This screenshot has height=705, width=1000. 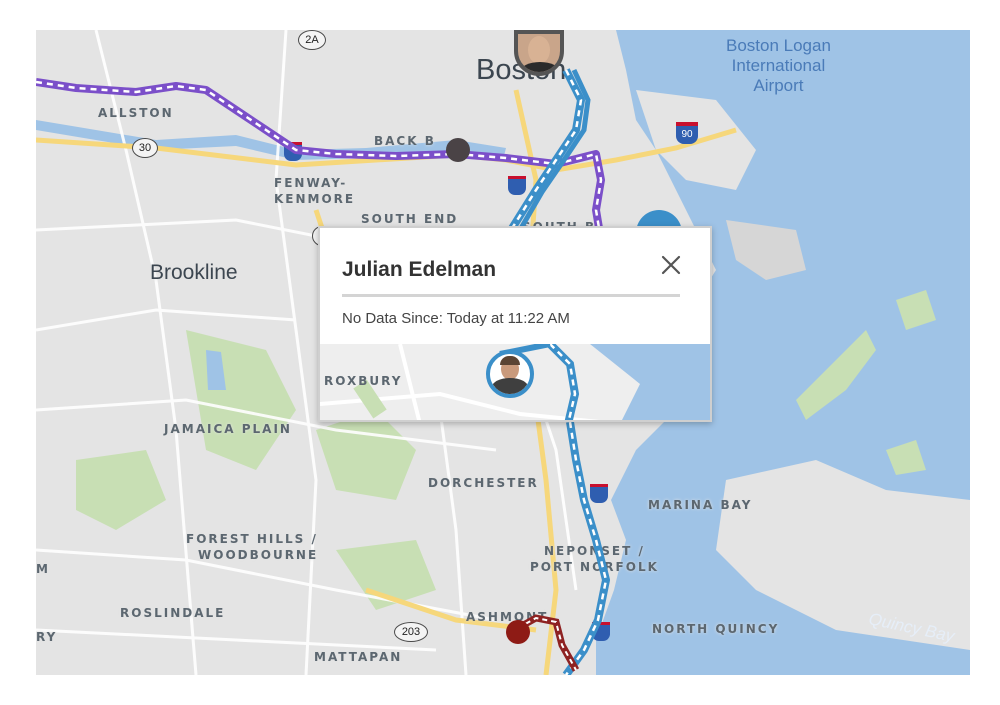 I want to click on player-avatar-marker, so click(x=539, y=53).